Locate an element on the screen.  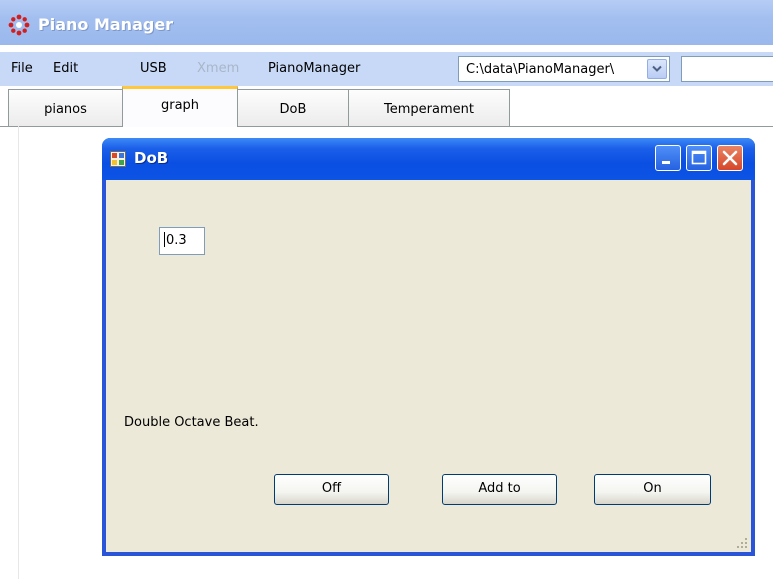
menu-usb: USB is located at coordinates (153, 68).